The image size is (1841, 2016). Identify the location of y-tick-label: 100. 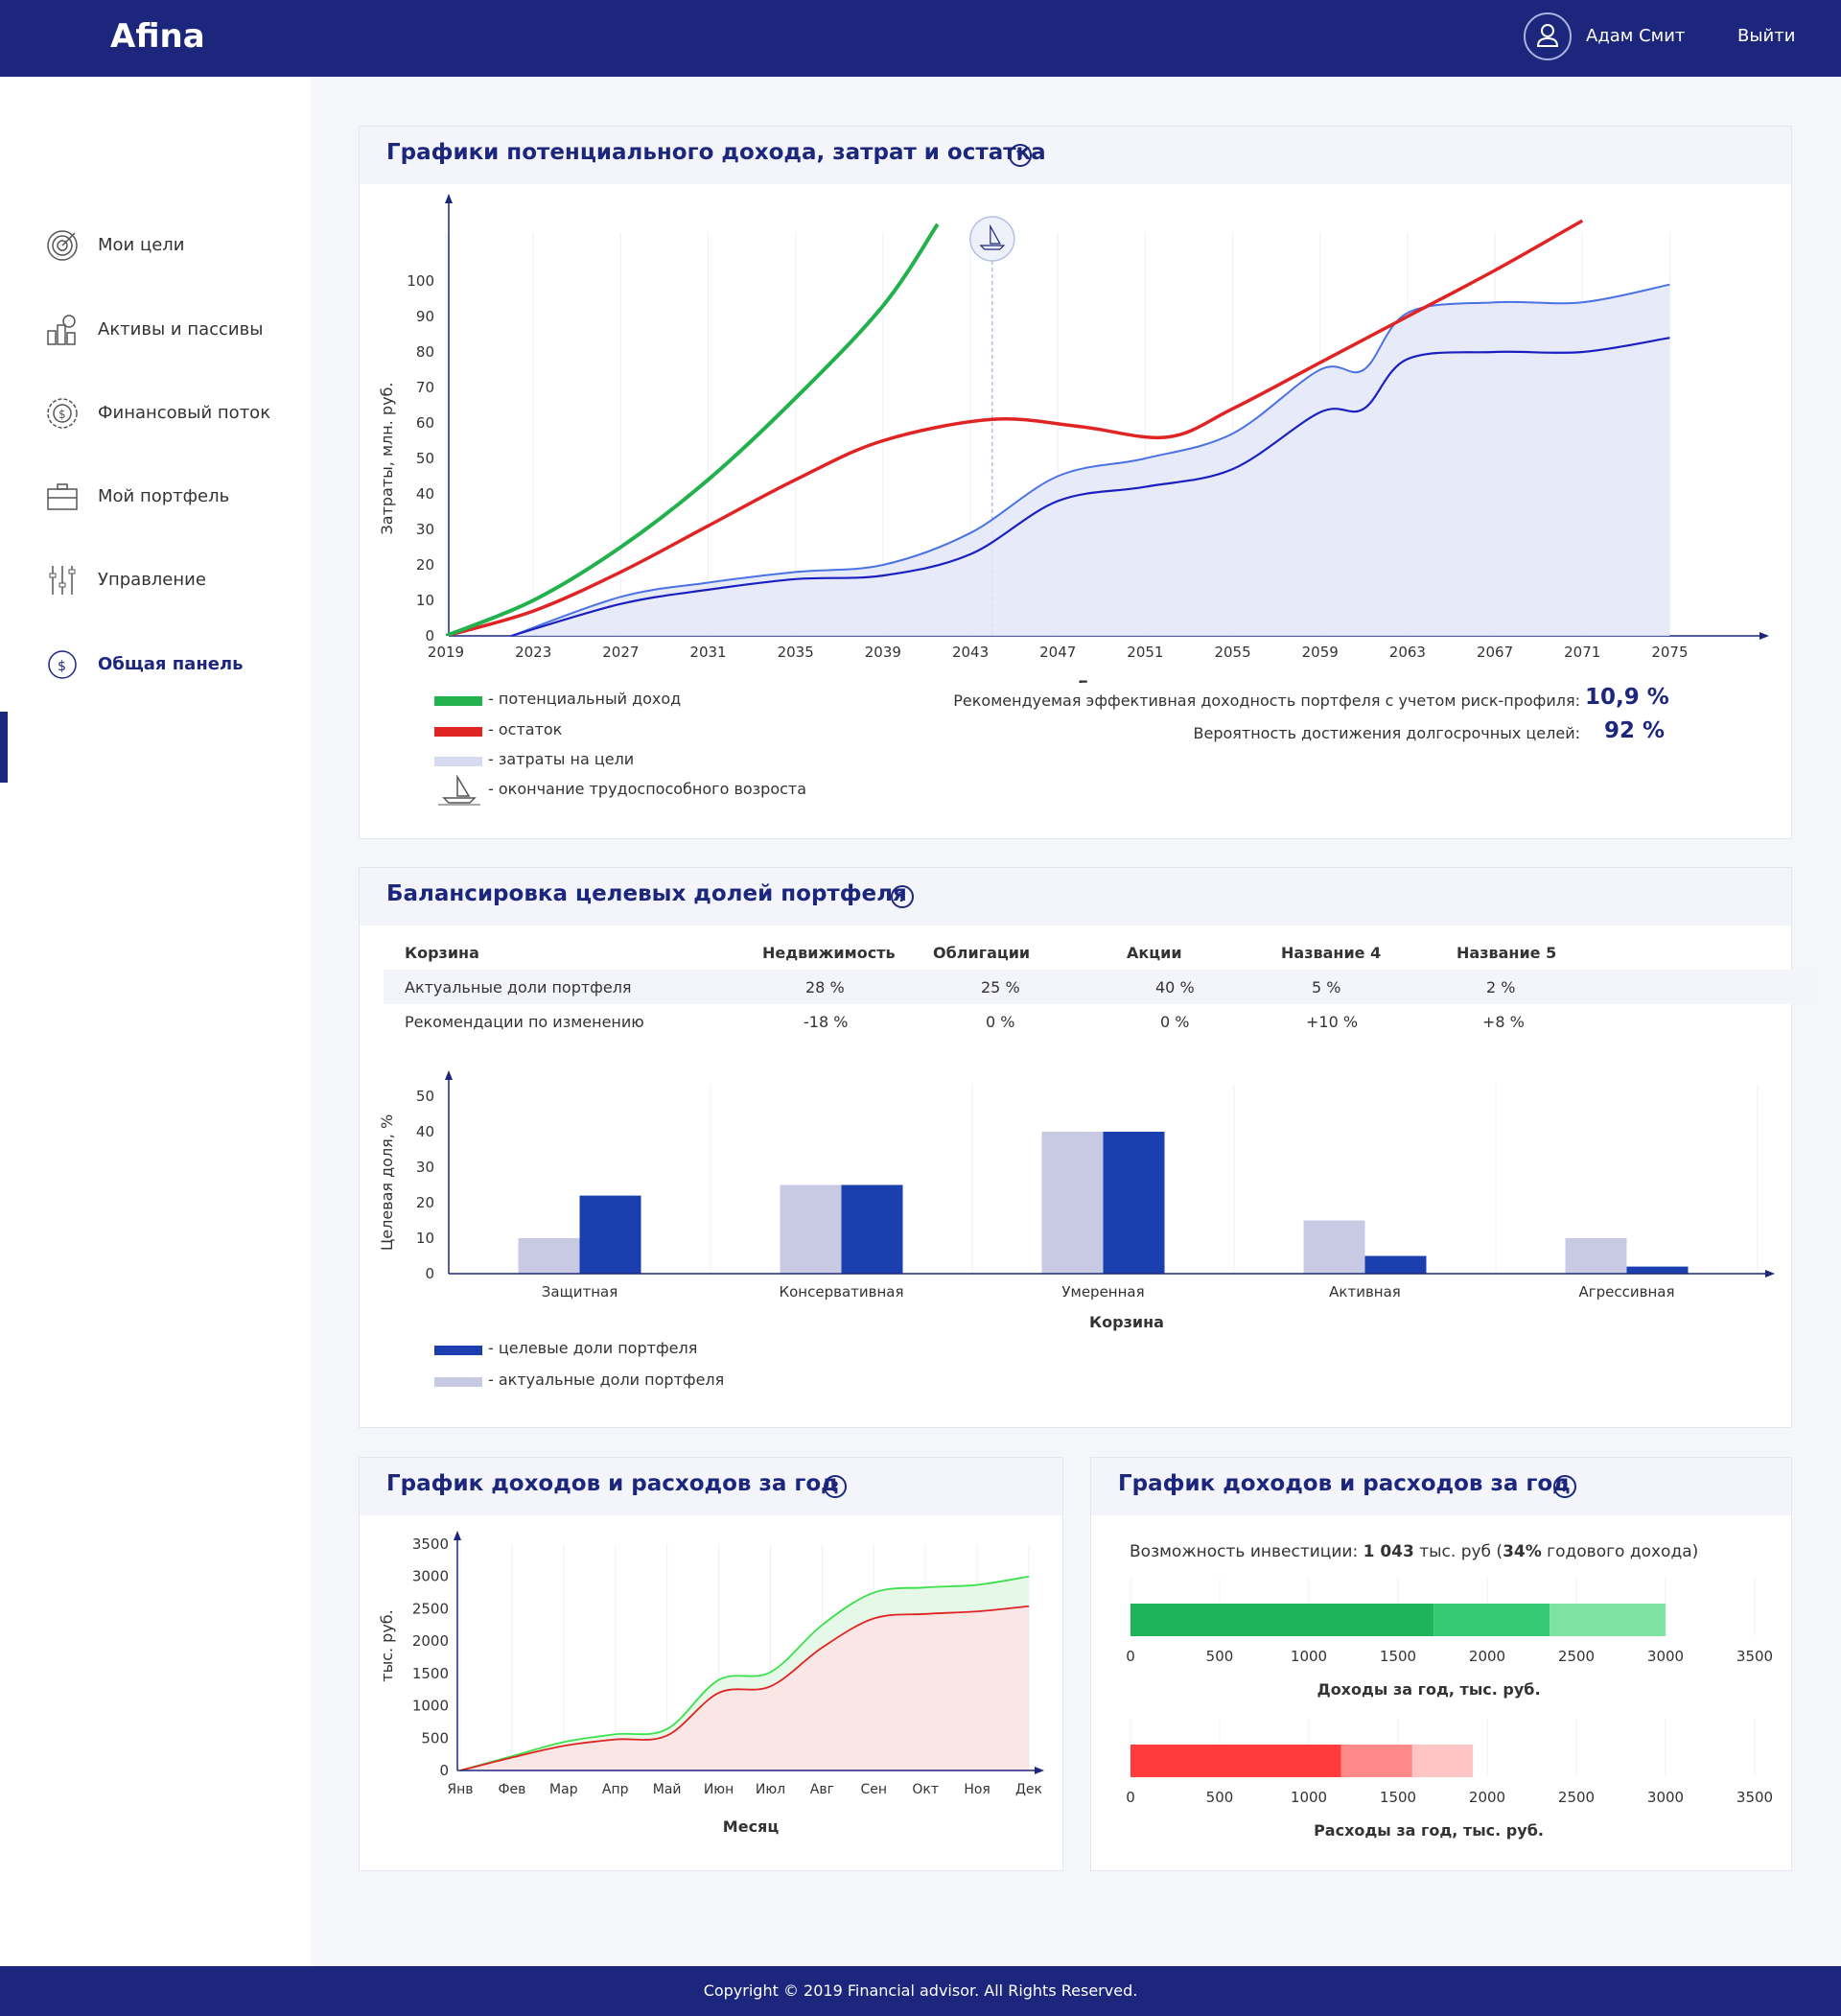
(420, 281).